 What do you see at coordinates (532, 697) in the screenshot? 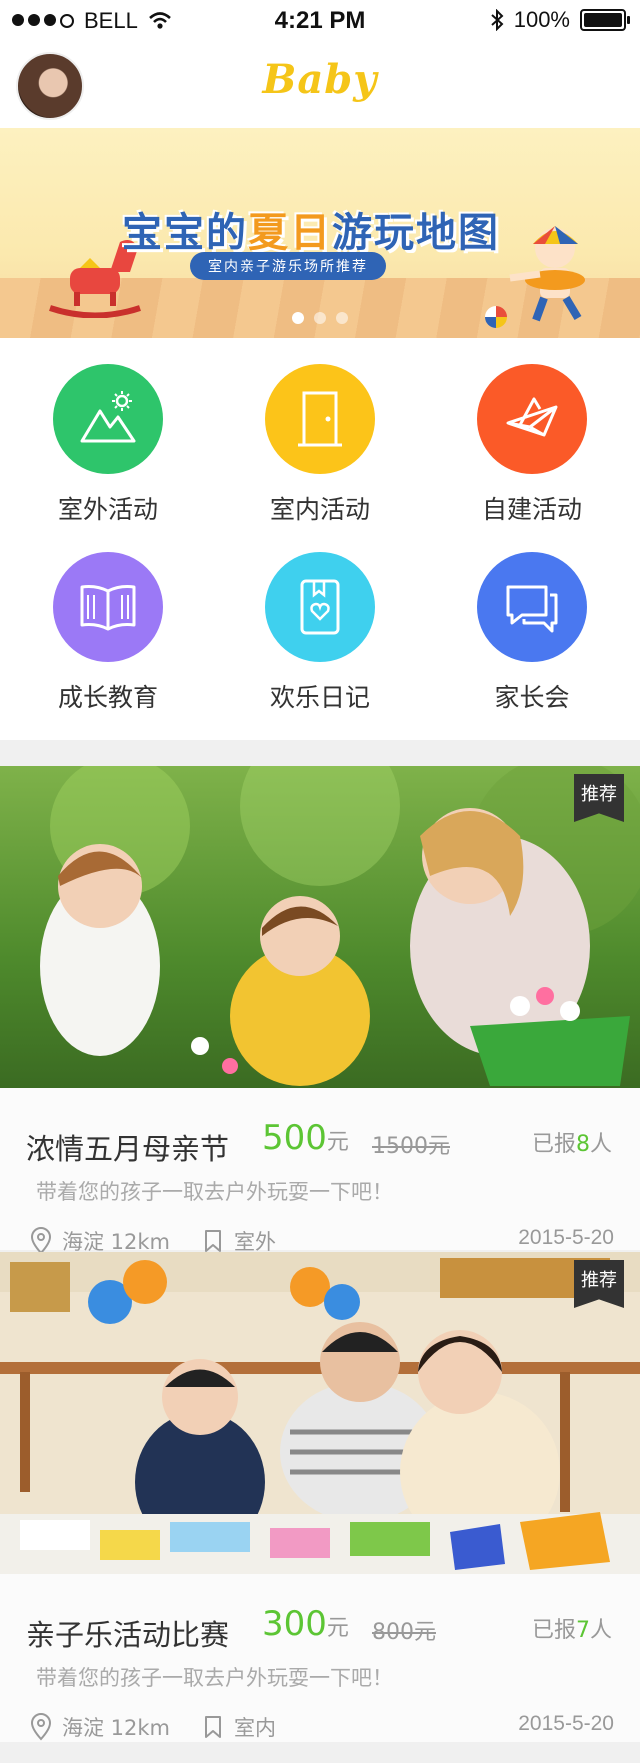
I see `category-label: 家长会` at bounding box center [532, 697].